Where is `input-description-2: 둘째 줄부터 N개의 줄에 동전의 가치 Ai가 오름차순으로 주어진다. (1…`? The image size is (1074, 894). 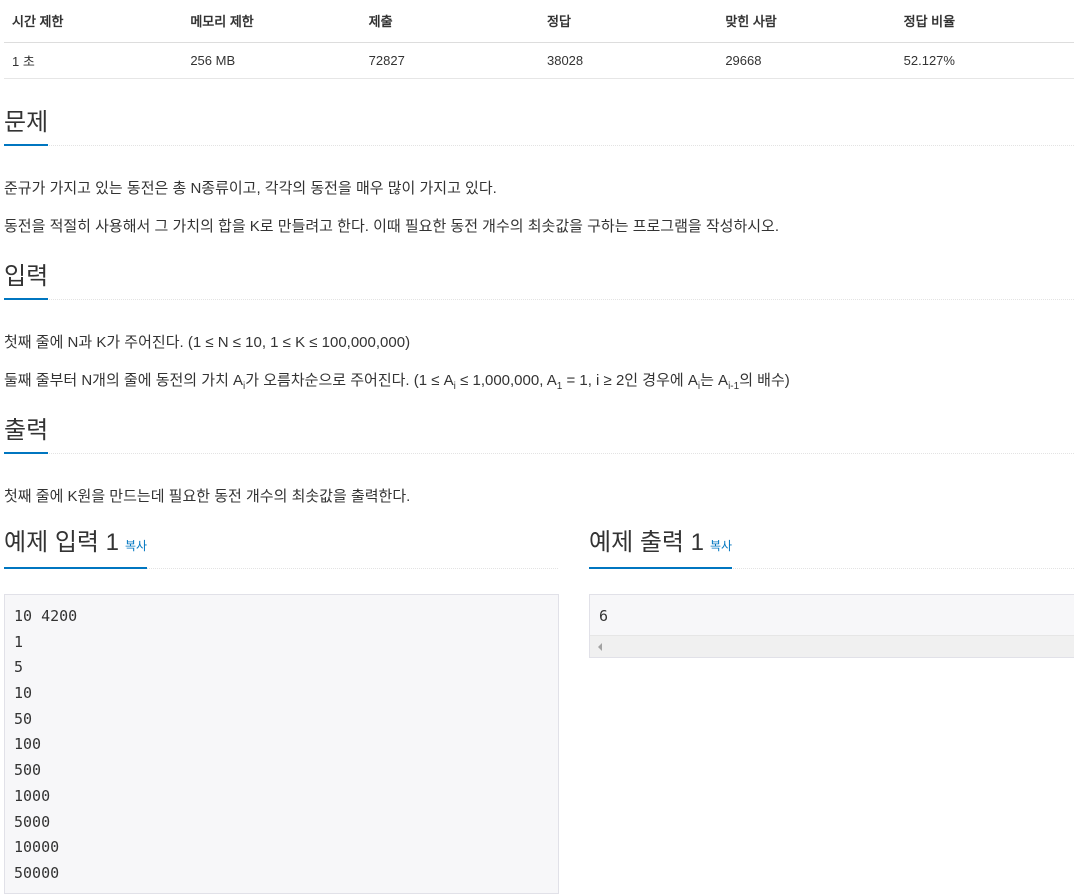 input-description-2: 둘째 줄부터 N개의 줄에 동전의 가치 Ai가 오름차순으로 주어진다. (1… is located at coordinates (397, 382).